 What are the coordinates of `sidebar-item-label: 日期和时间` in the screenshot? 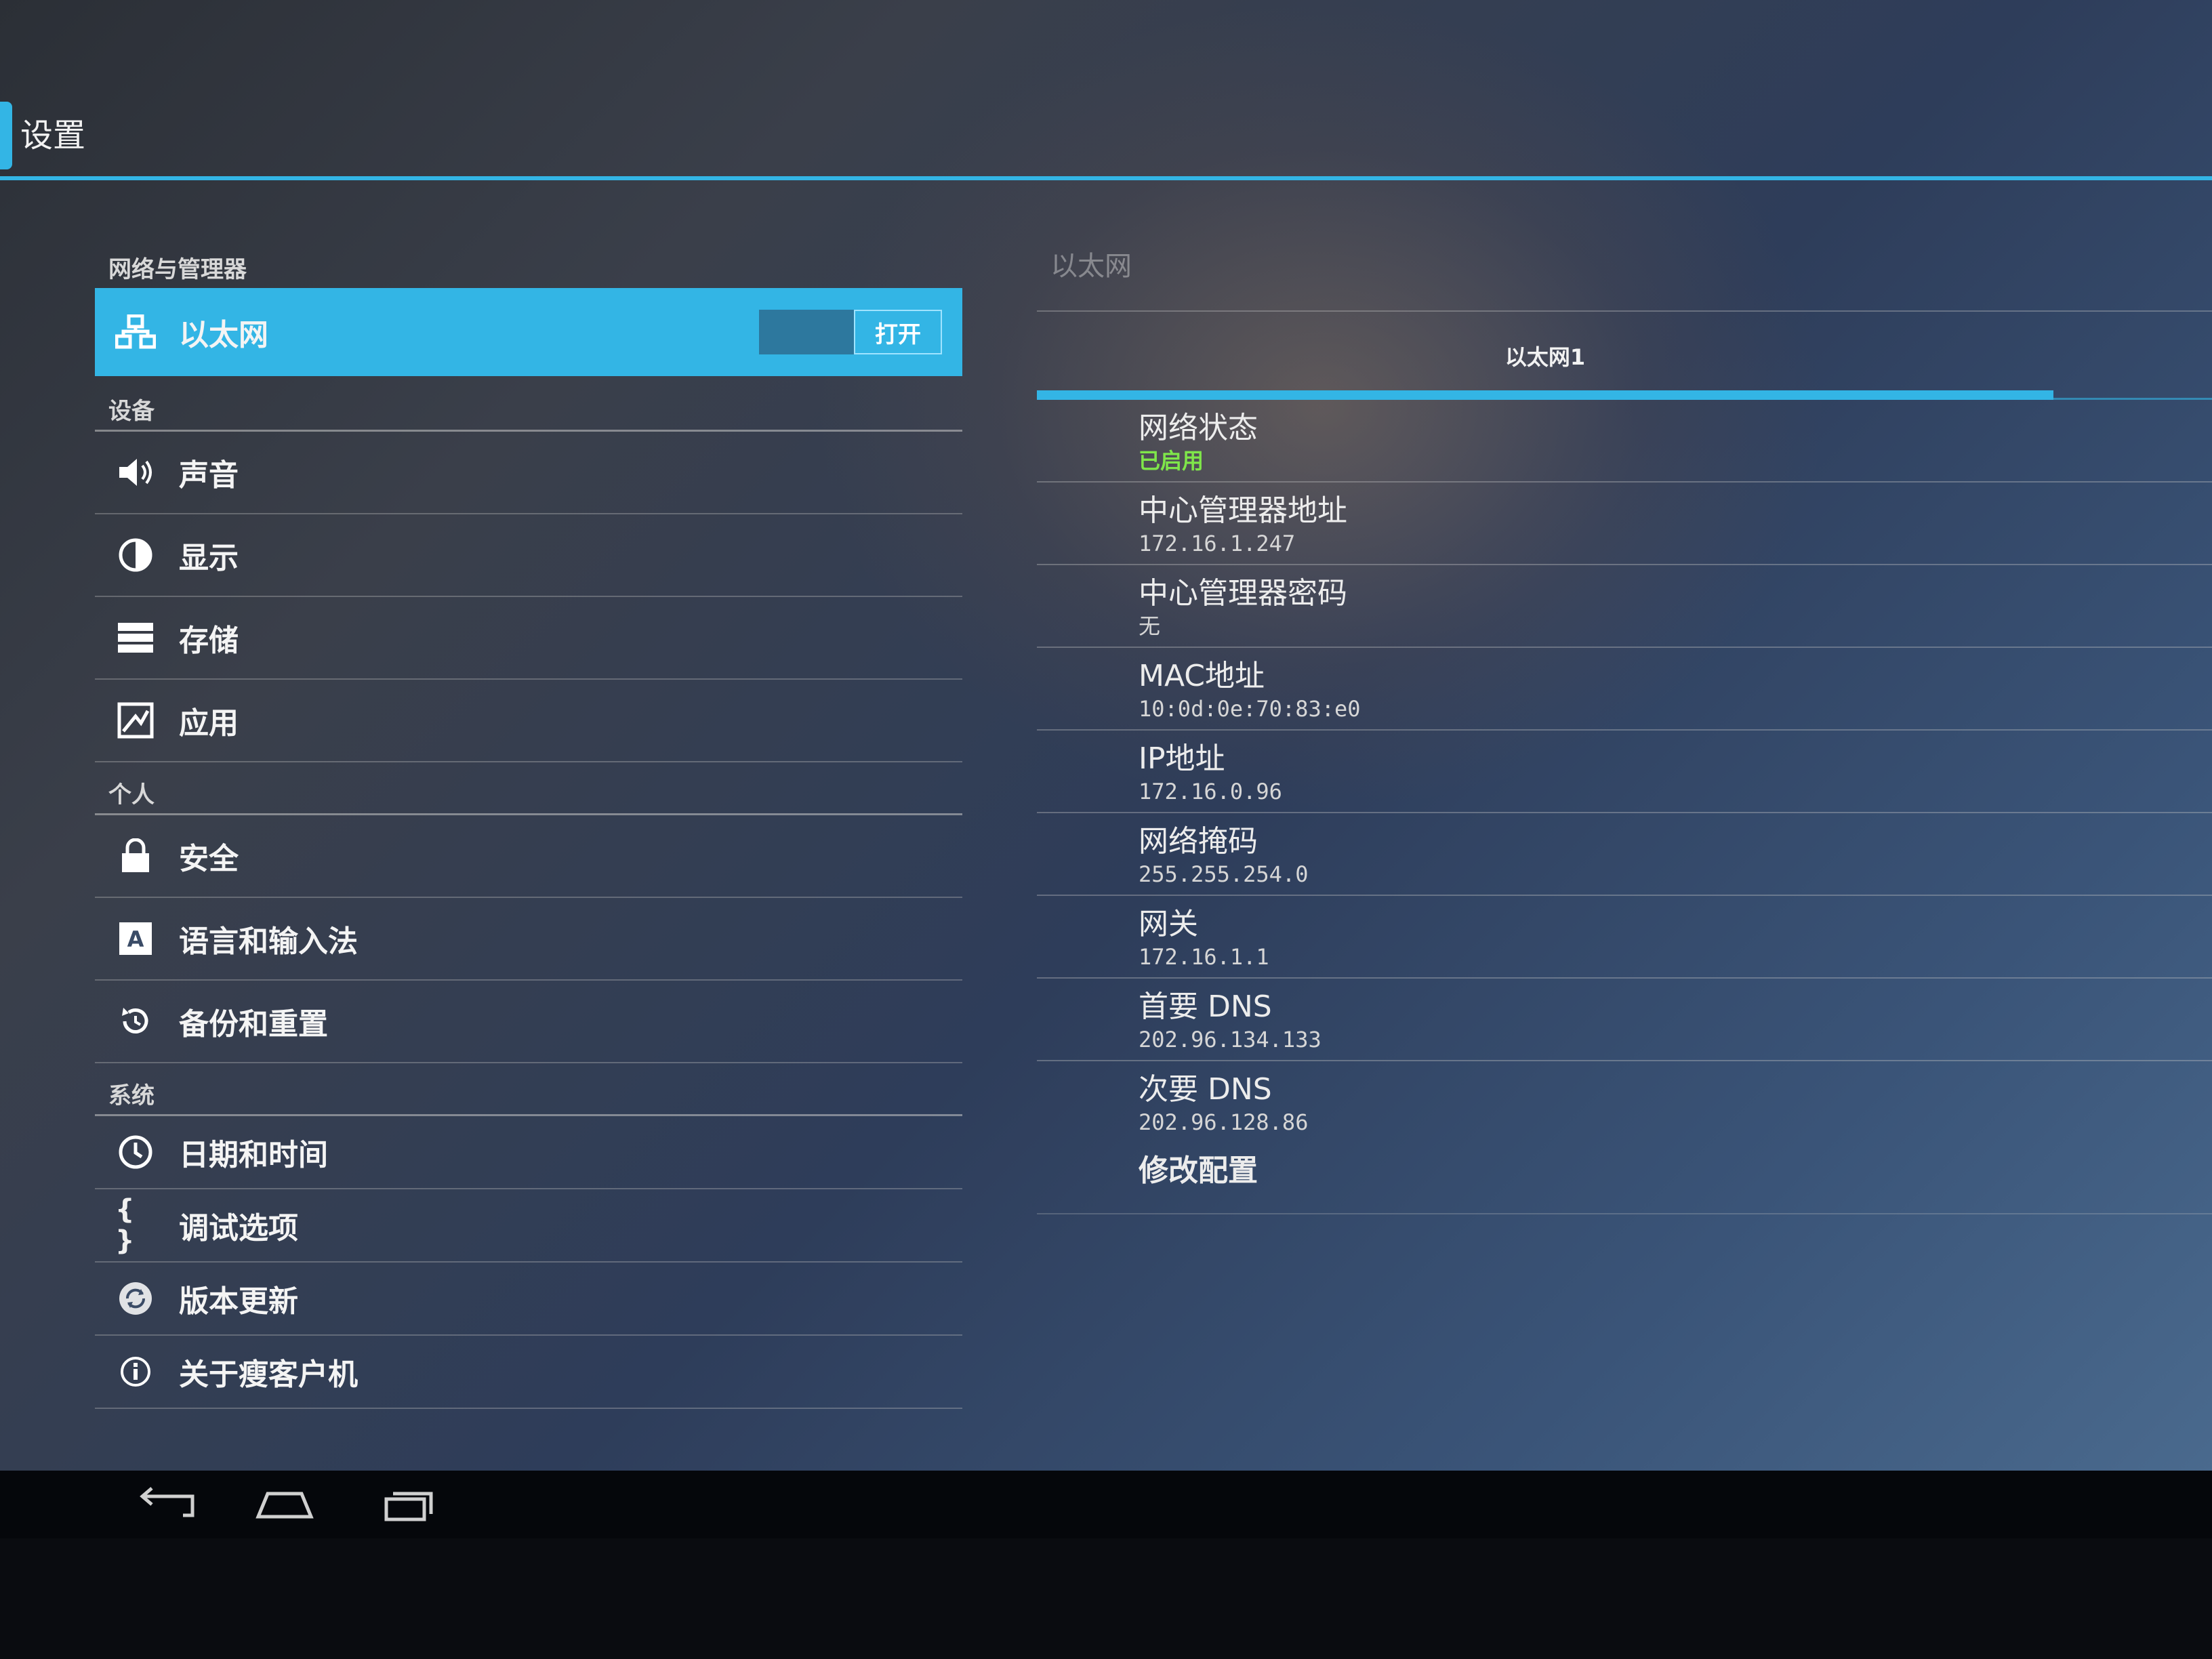 It's located at (254, 1155).